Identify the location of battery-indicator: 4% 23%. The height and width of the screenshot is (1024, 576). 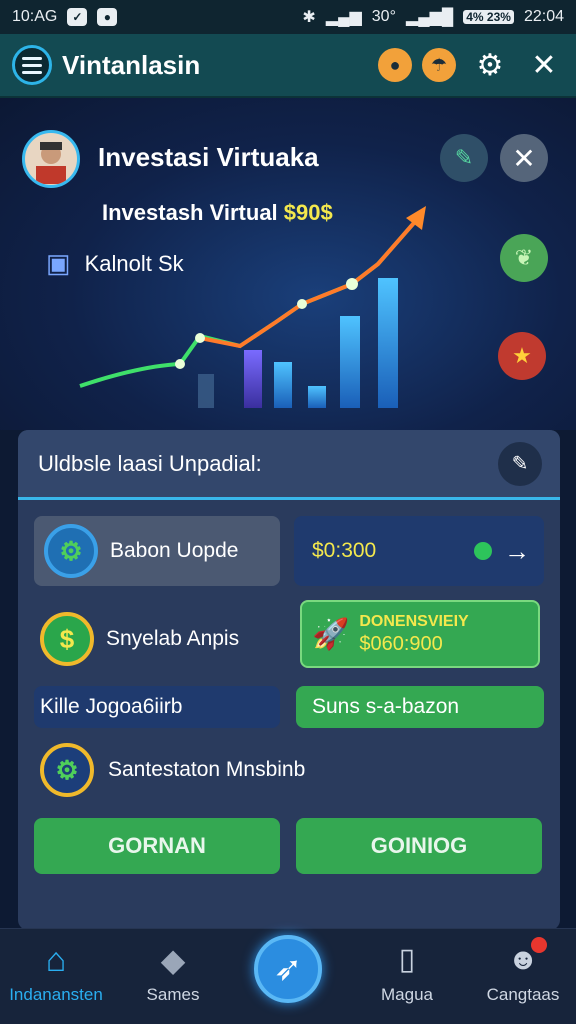
(488, 17).